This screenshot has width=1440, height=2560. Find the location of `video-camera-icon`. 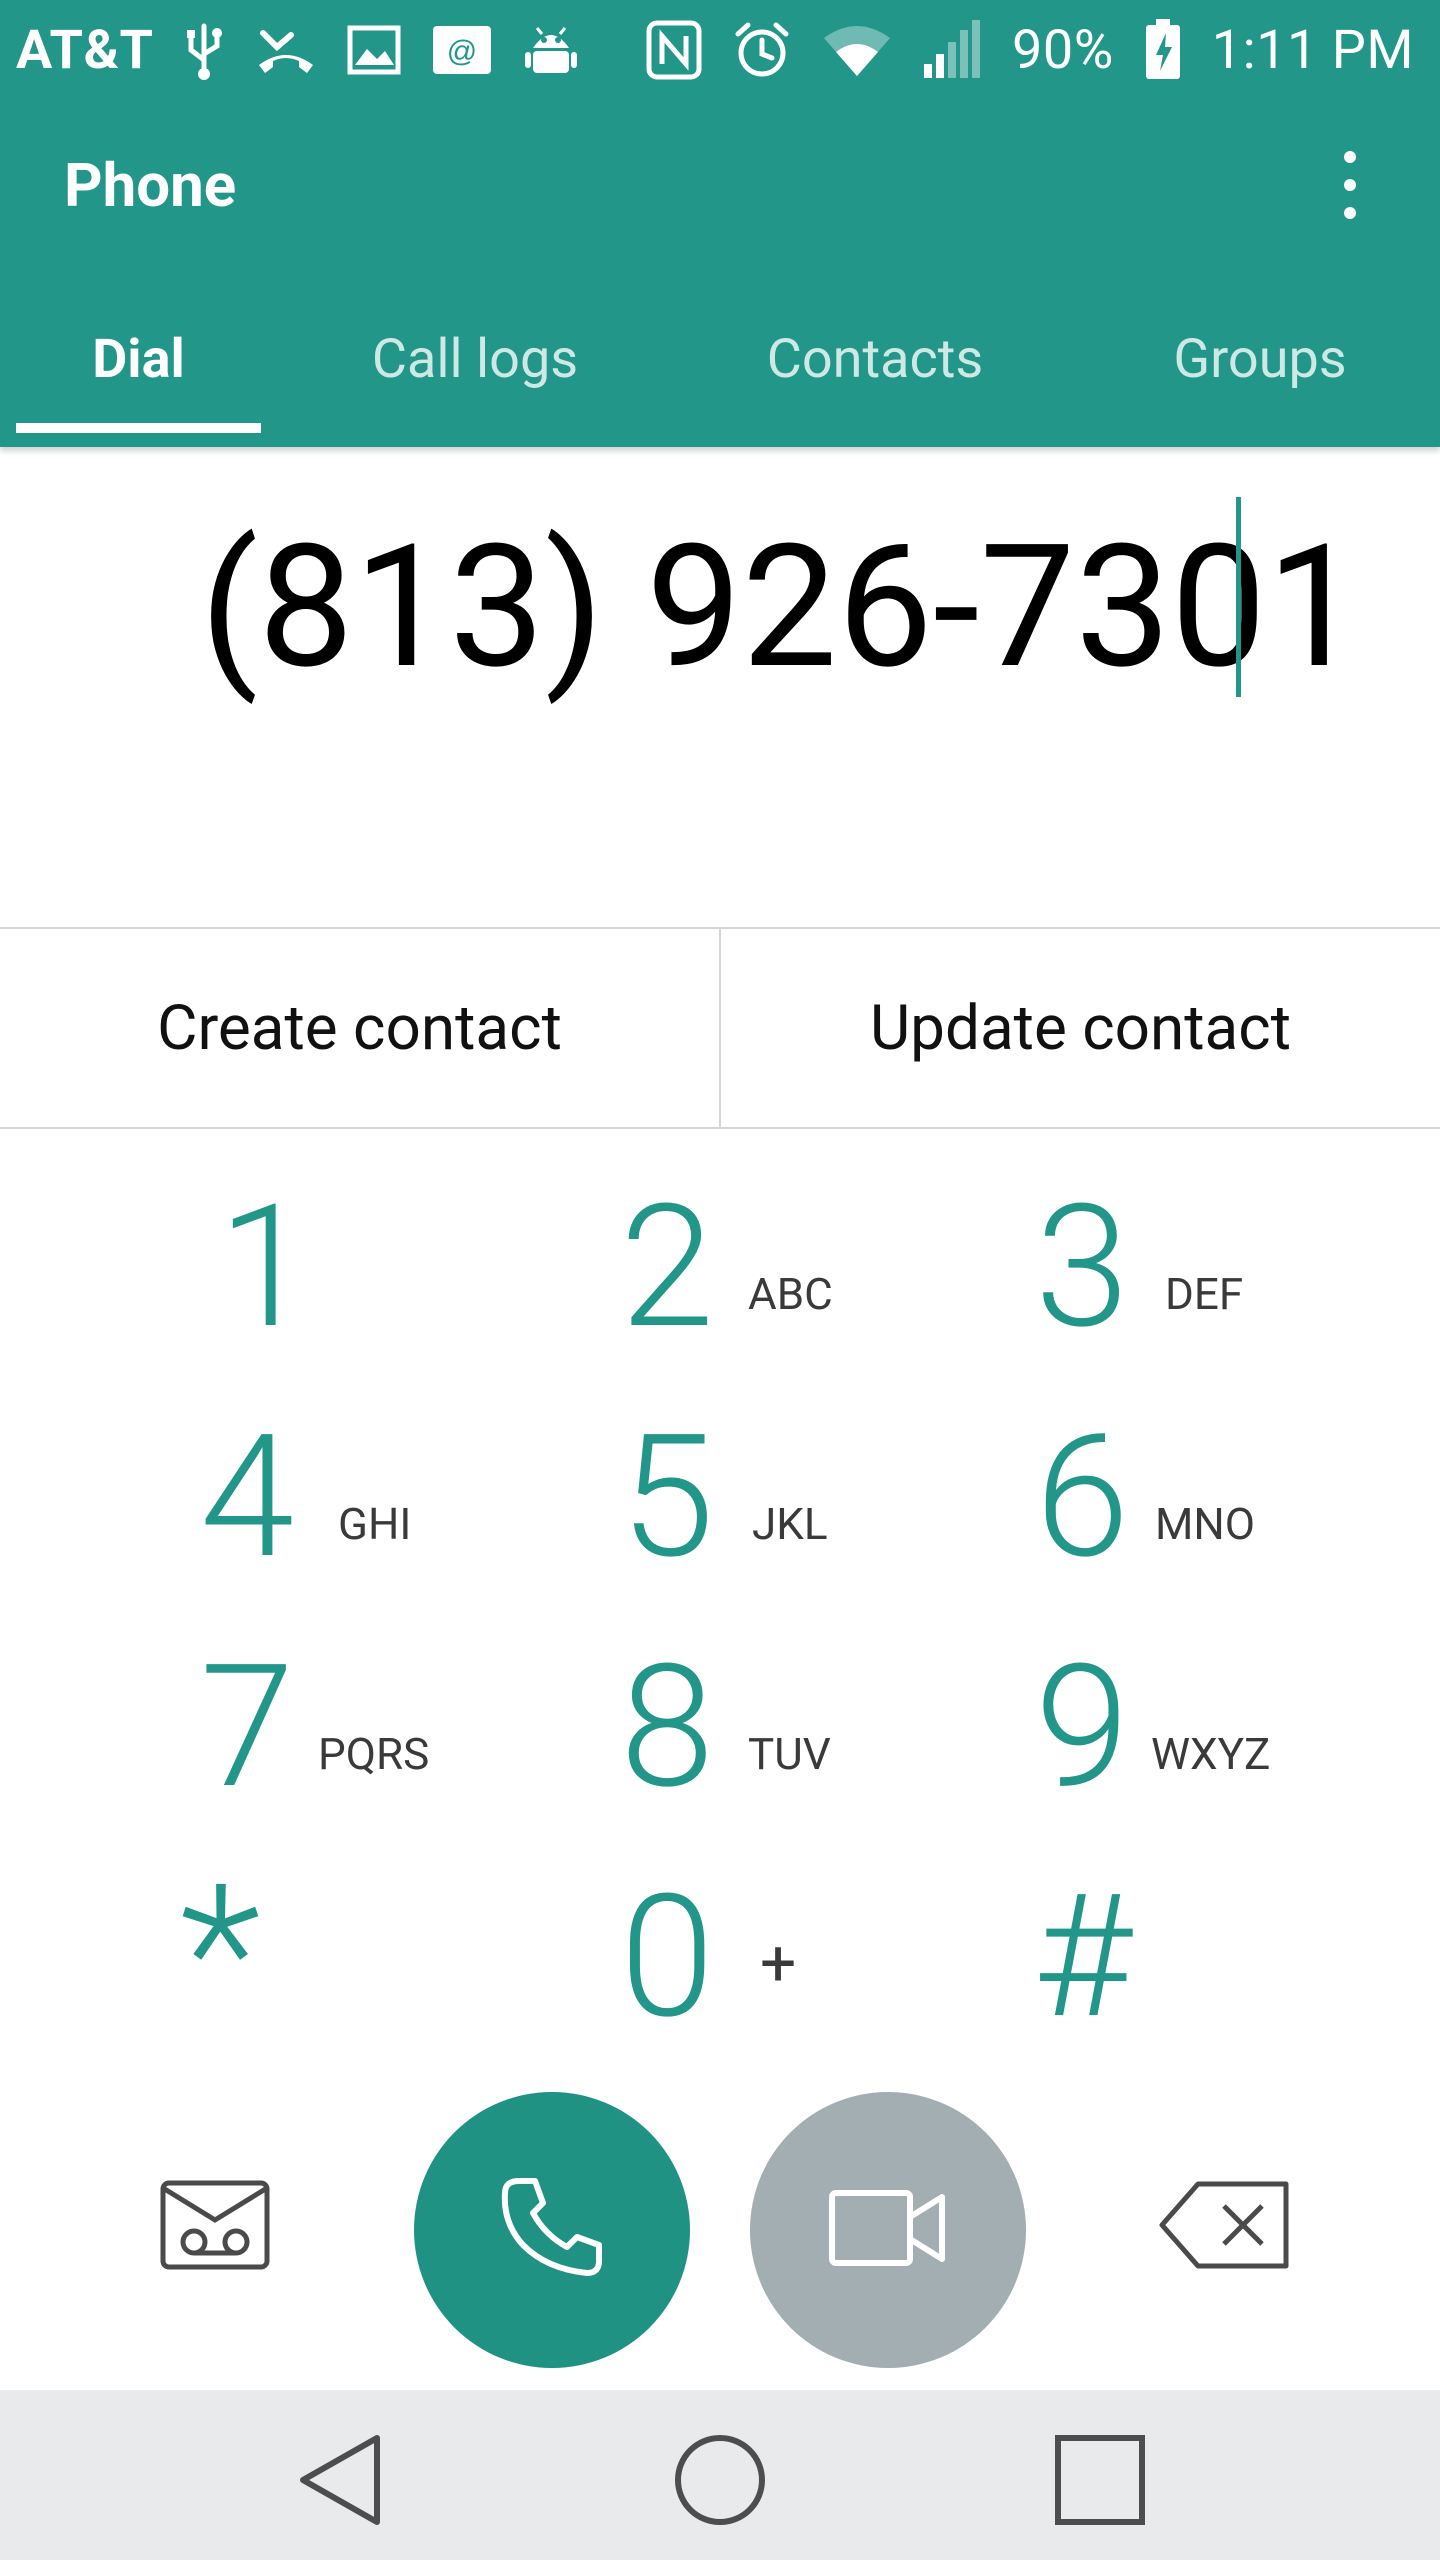

video-camera-icon is located at coordinates (888, 2230).